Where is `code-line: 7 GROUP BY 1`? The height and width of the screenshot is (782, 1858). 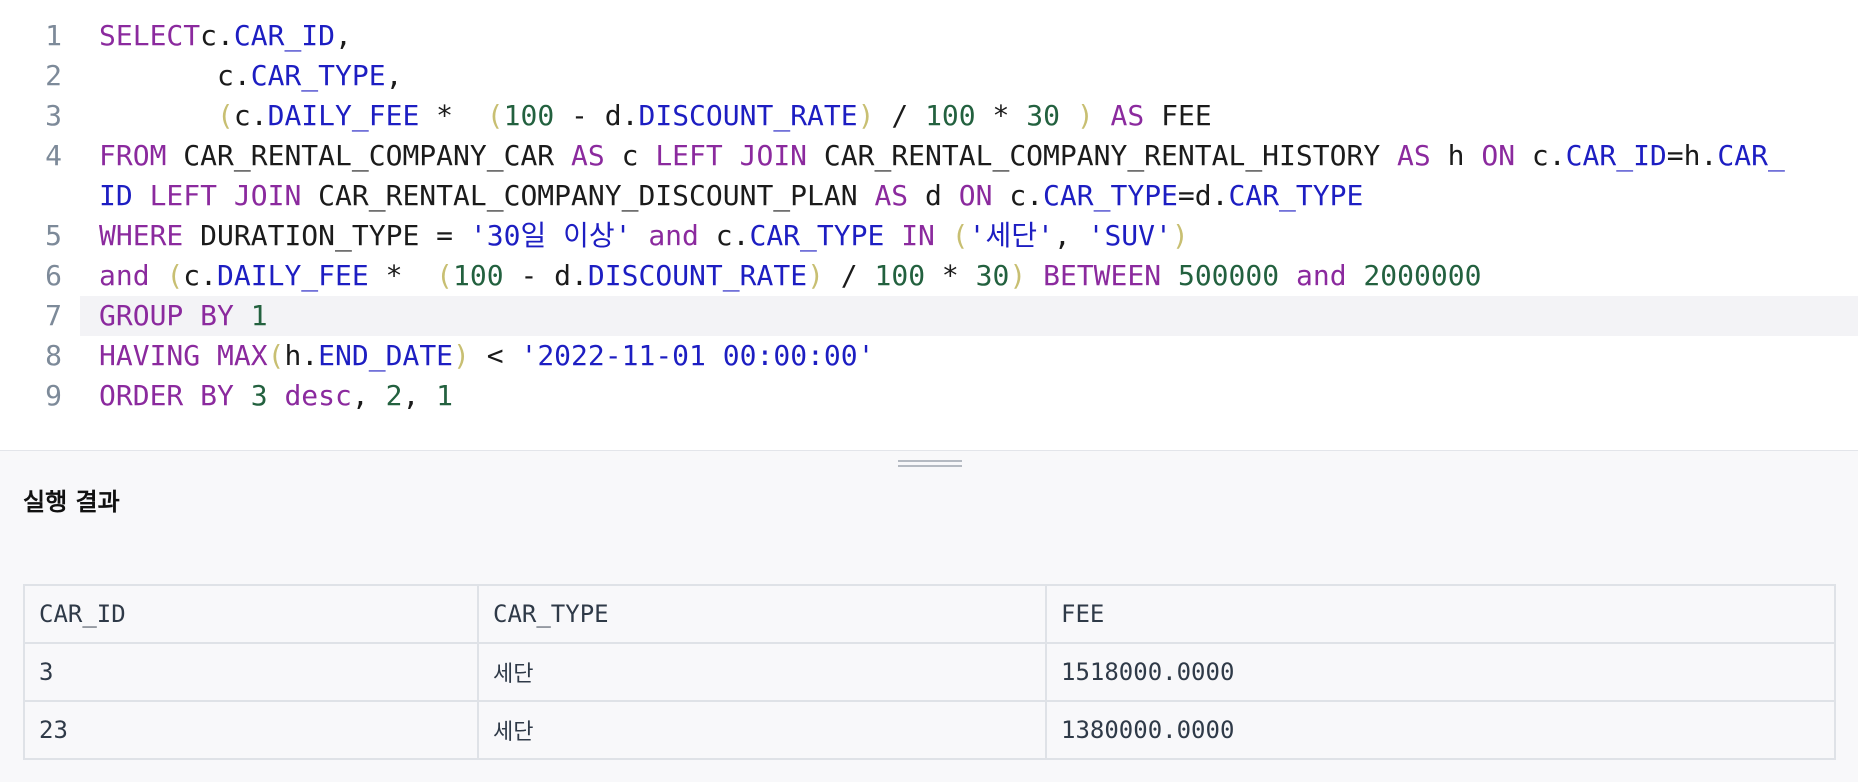 code-line: 7 GROUP BY 1 is located at coordinates (929, 316).